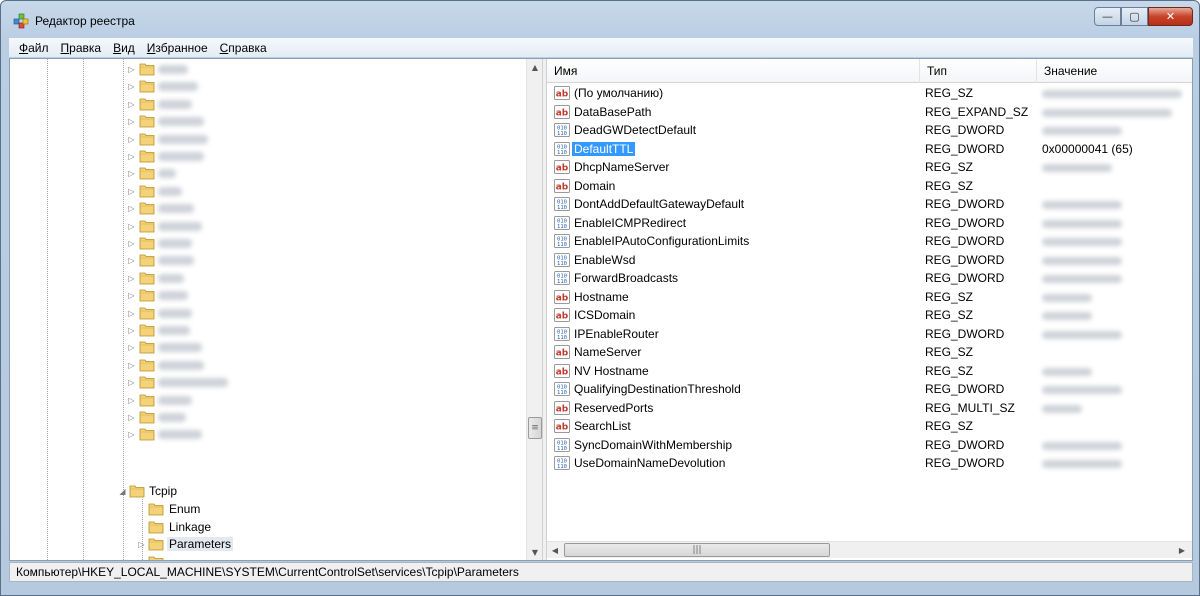 Image resolution: width=1200 pixels, height=596 pixels. I want to click on list-horizontal-scrollbar: ◀ ||| ▶, so click(869, 549).